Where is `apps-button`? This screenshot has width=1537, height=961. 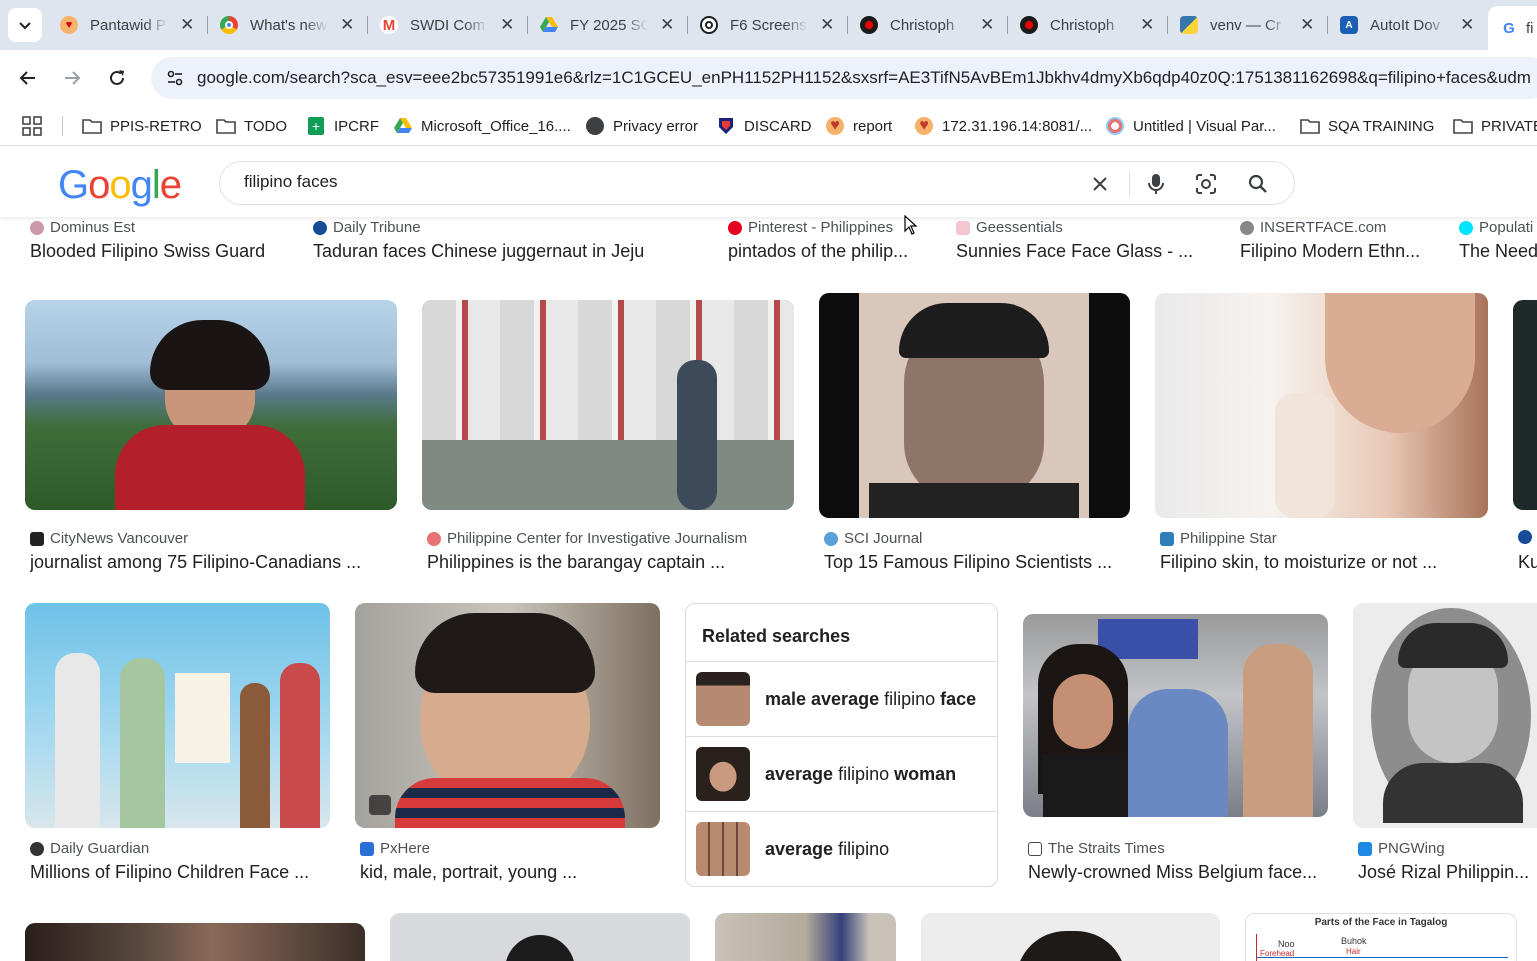
apps-button is located at coordinates (32, 128).